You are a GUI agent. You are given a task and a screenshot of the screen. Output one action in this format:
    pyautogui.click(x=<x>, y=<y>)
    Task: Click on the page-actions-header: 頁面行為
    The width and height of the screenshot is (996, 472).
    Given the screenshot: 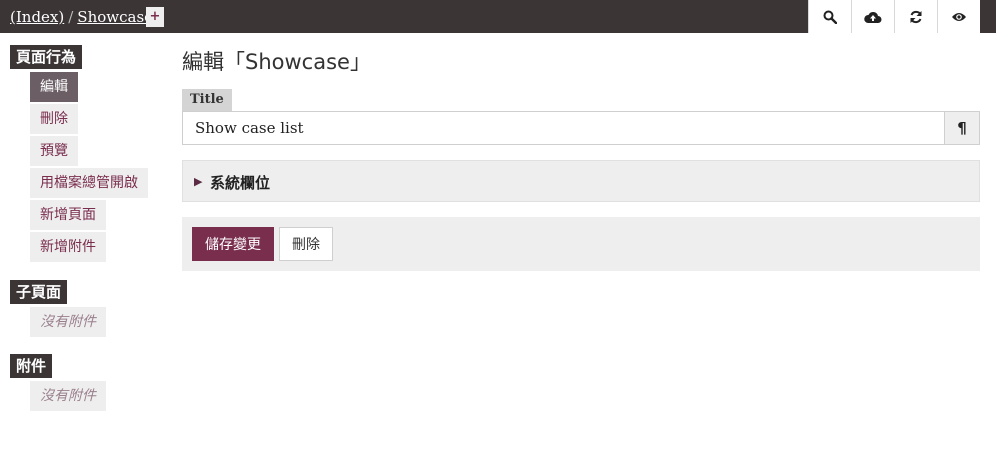 What is the action you would take?
    pyautogui.click(x=46, y=57)
    